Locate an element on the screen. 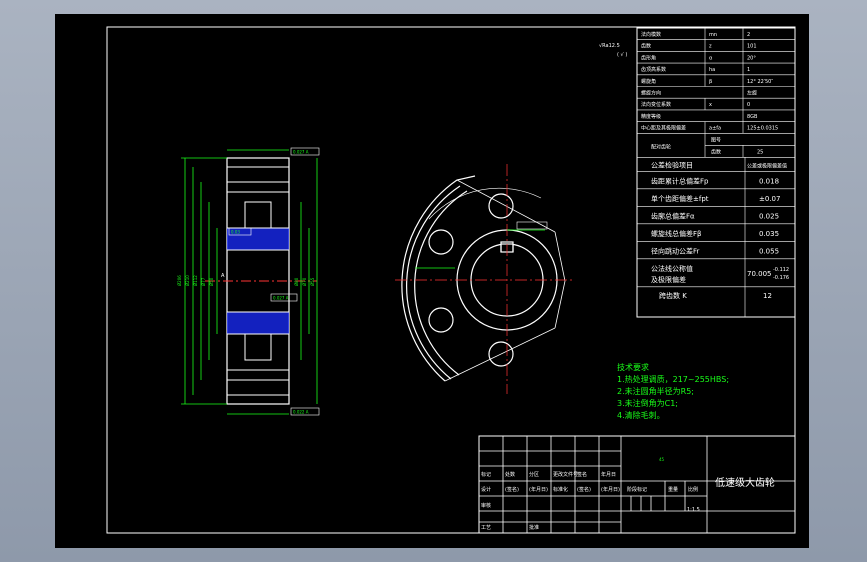  stage-header-0: 阶段标记 is located at coordinates (637, 489).